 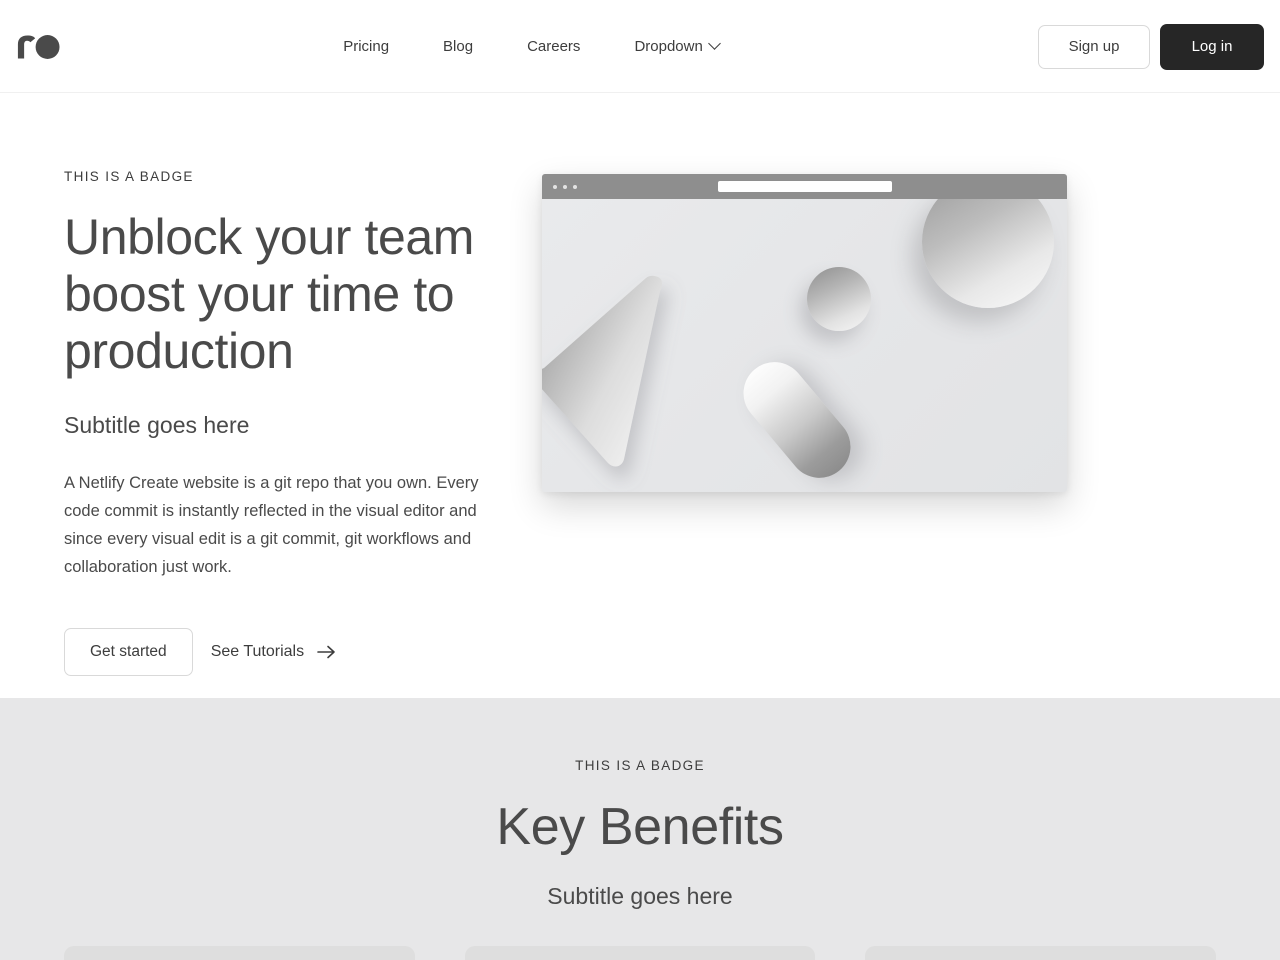 I want to click on hero-subtitle: Subtitle goes here, so click(x=157, y=425).